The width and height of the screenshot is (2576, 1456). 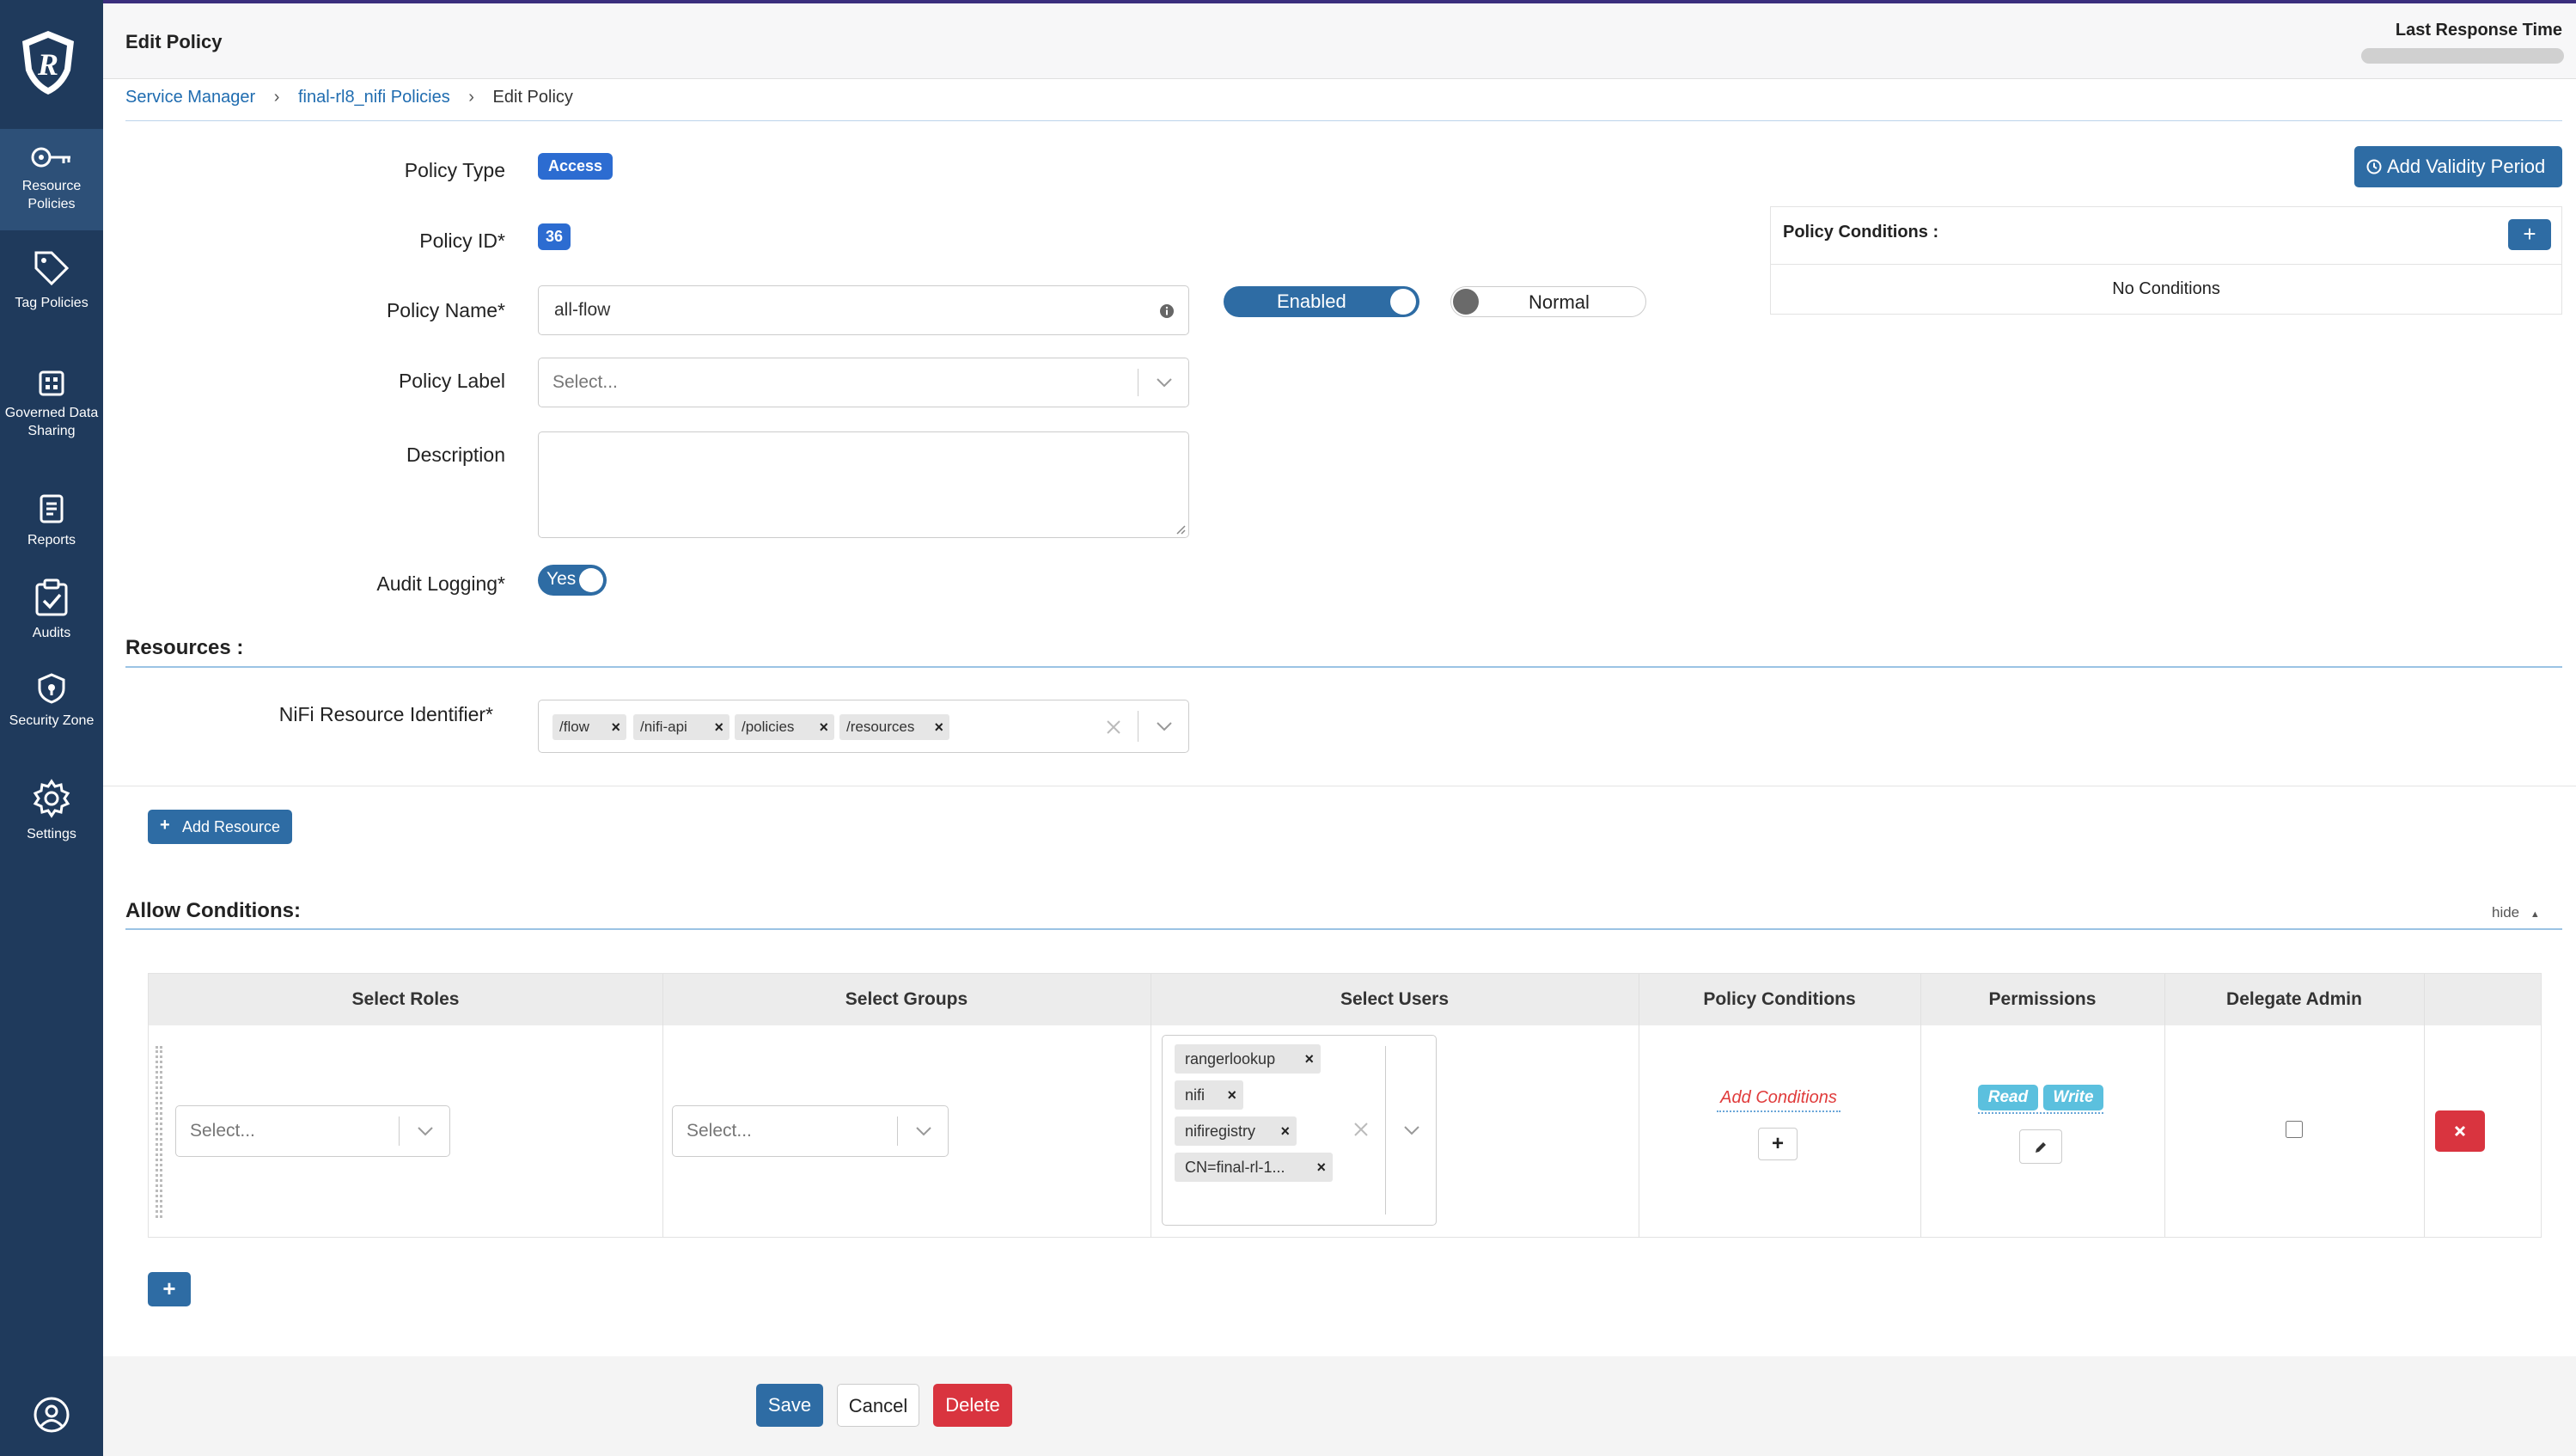 I want to click on chevron-right-icon: ›, so click(x=276, y=98).